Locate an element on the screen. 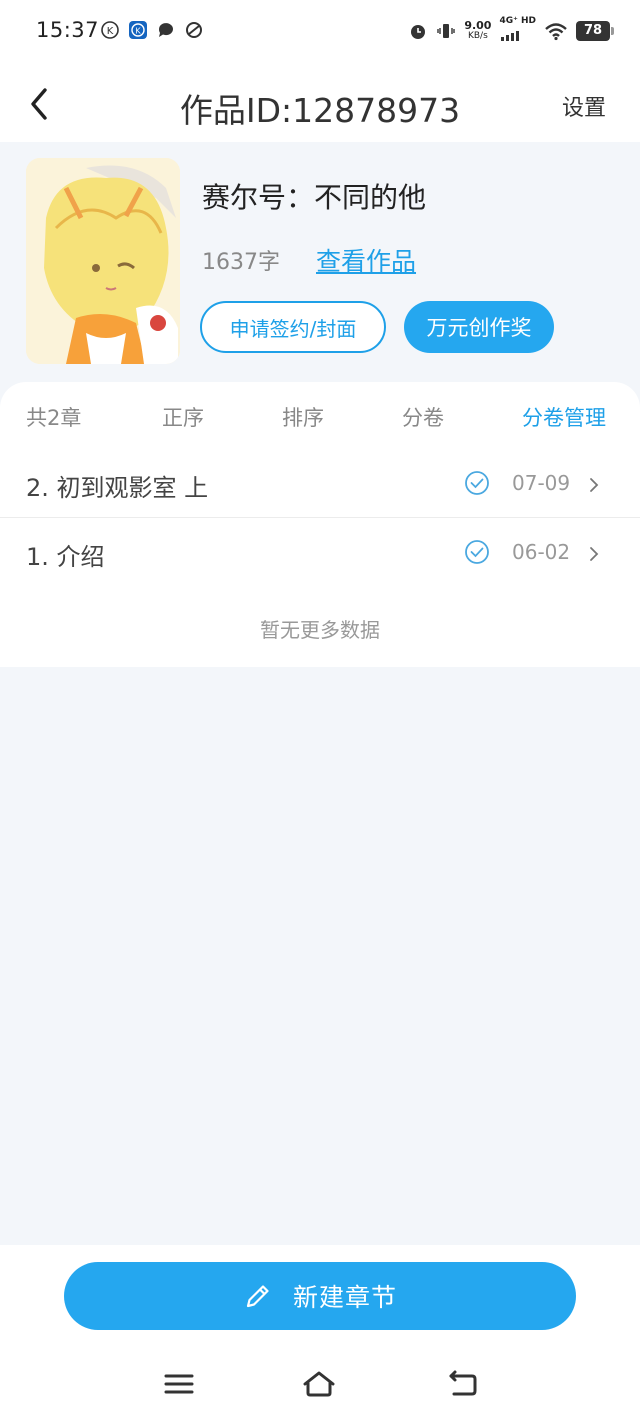  net-speed: 9.00 KB/s is located at coordinates (478, 29).